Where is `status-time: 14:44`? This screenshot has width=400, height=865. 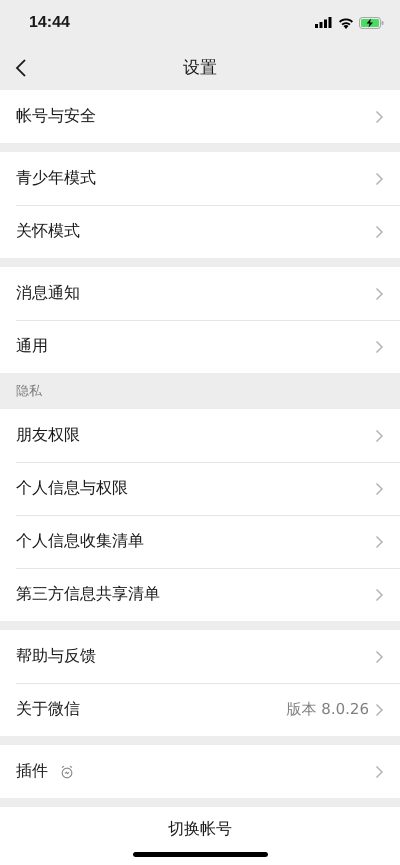 status-time: 14:44 is located at coordinates (49, 23).